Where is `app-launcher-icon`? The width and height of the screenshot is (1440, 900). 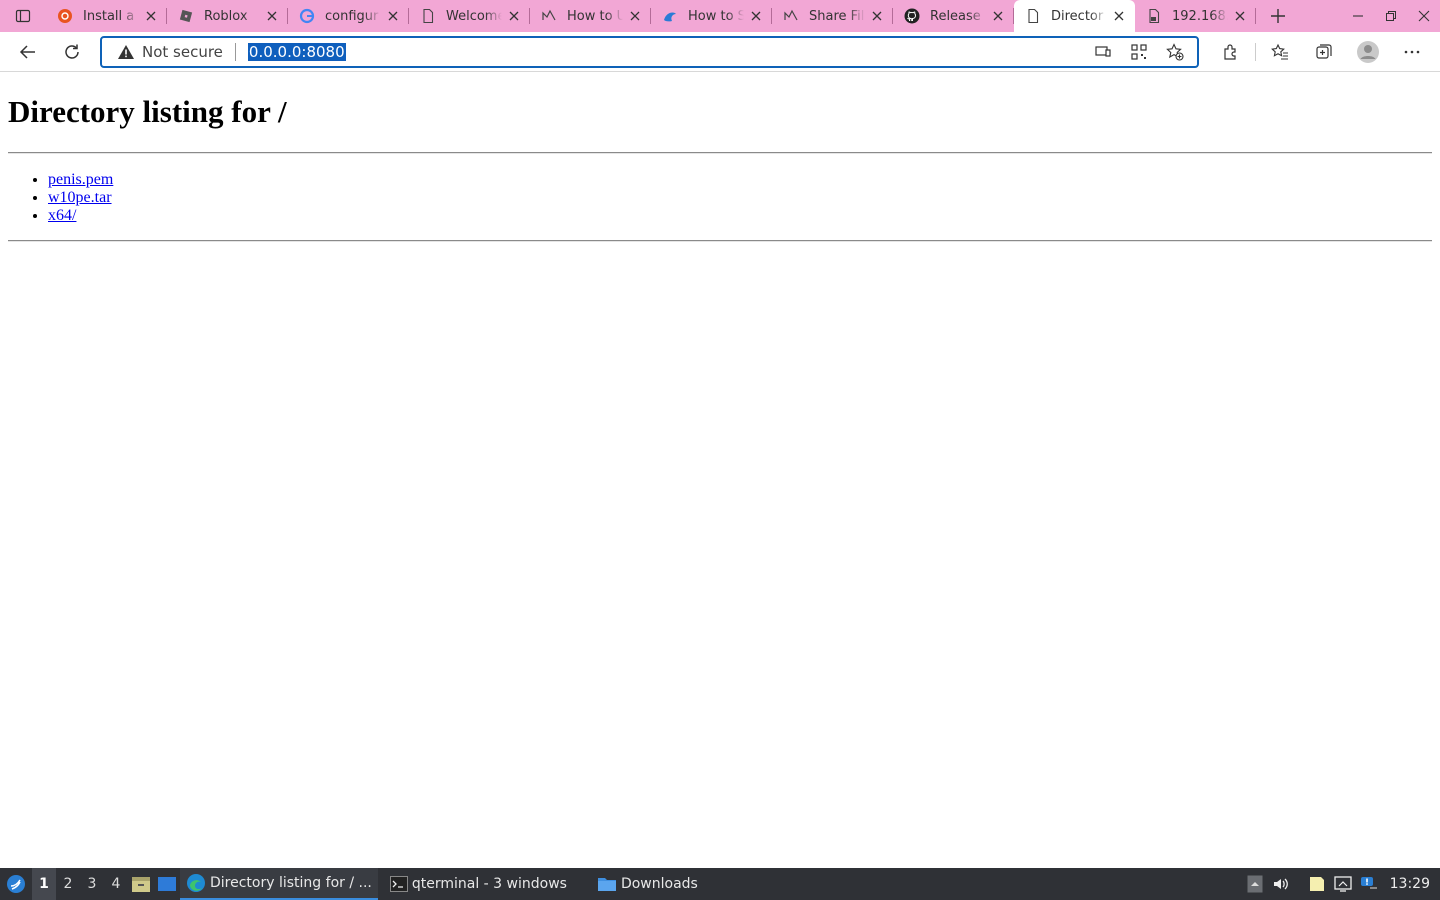 app-launcher-icon is located at coordinates (16, 884).